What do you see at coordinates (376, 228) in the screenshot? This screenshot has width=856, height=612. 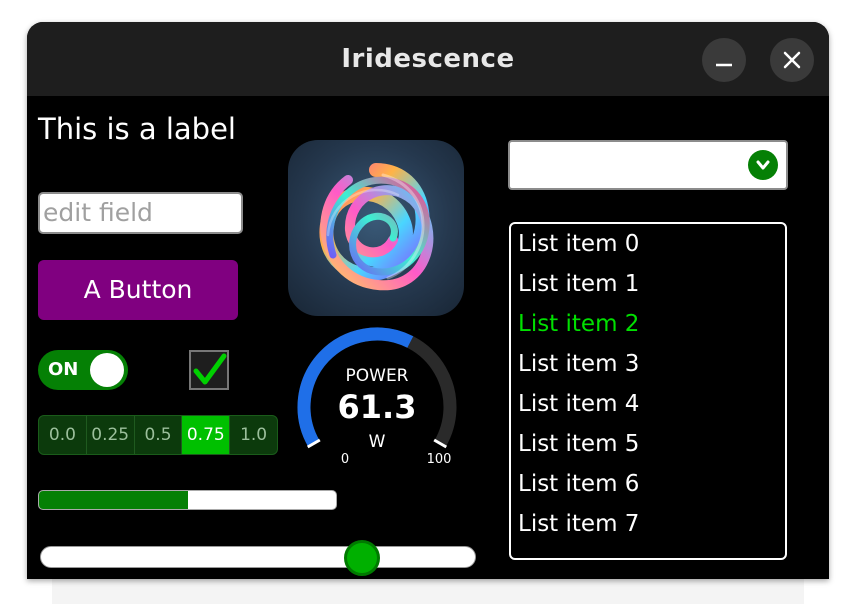 I see `iridescent-swirl-image` at bounding box center [376, 228].